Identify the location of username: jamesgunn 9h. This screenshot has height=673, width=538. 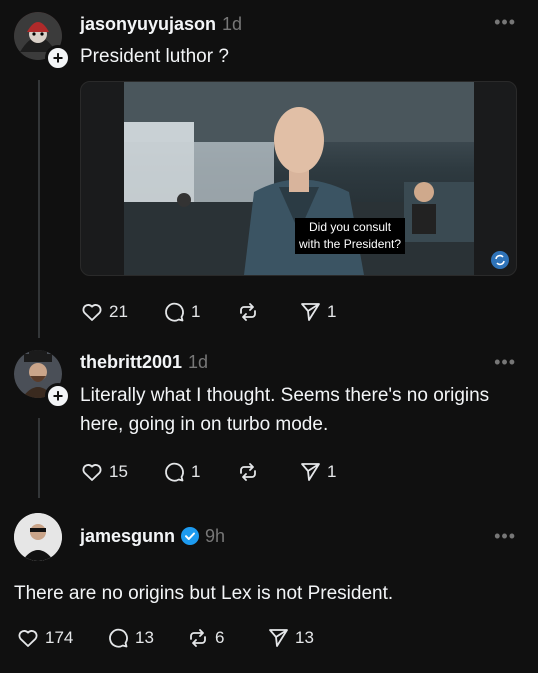
(152, 536).